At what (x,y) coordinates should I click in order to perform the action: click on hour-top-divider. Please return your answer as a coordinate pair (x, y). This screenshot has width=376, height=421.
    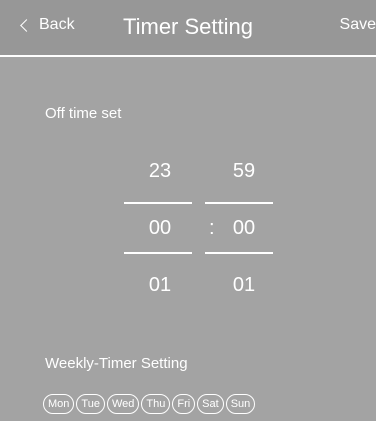
    Looking at the image, I should click on (158, 203).